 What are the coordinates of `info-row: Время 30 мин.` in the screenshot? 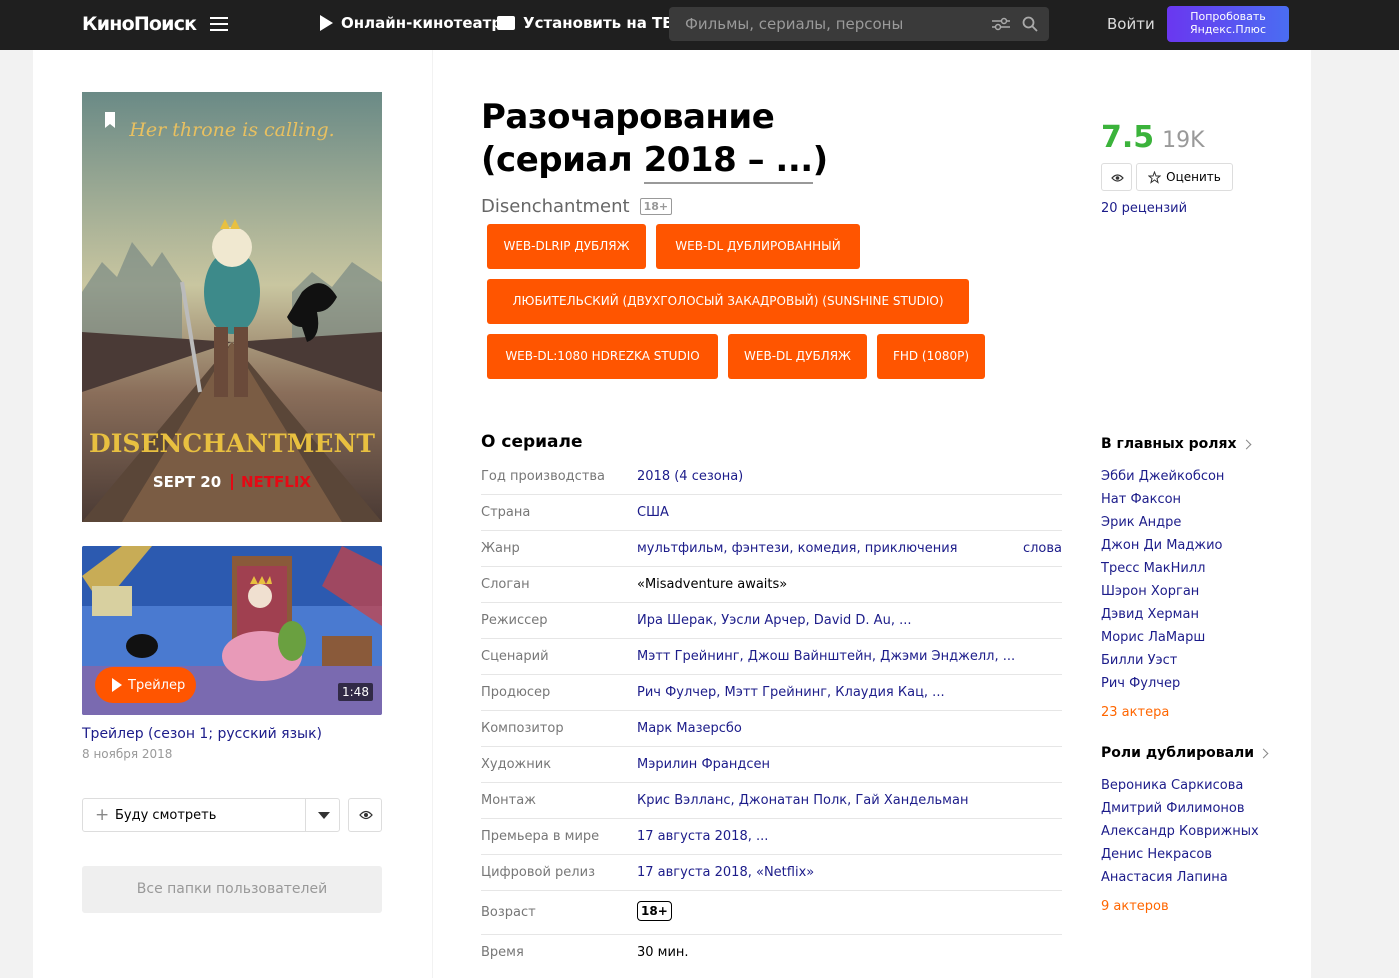 It's located at (771, 953).